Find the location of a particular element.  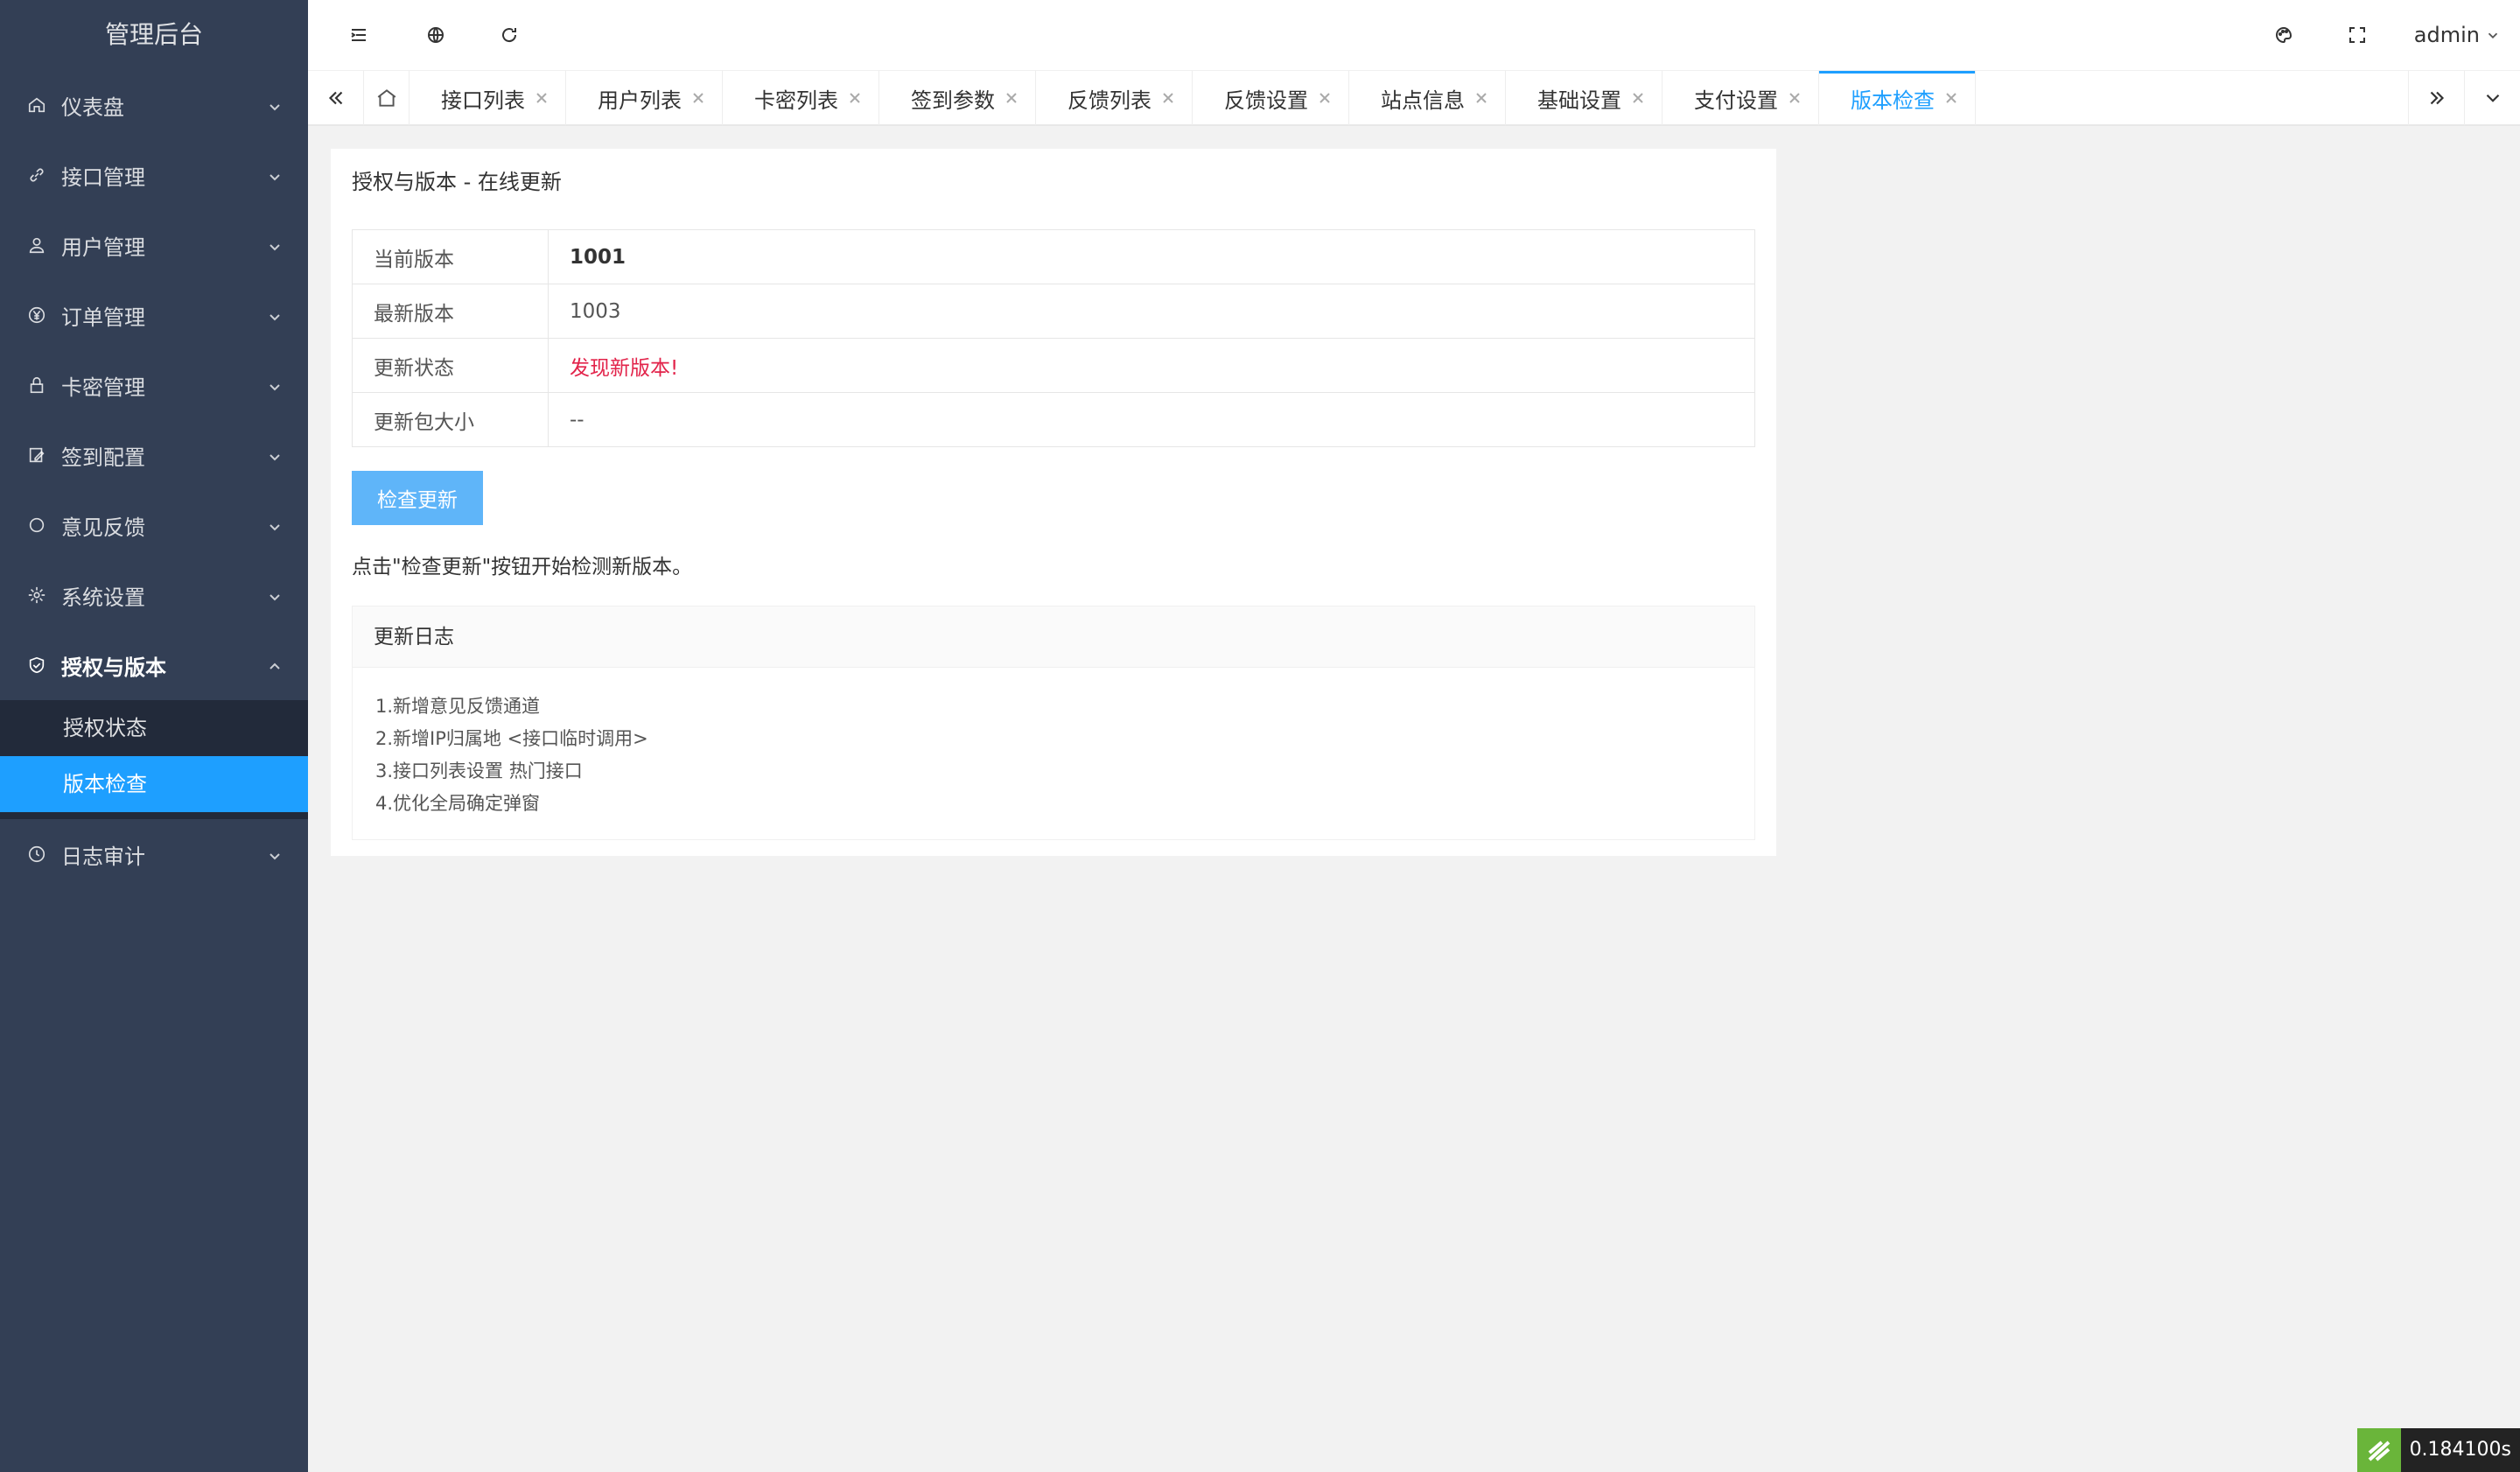

user-icon is located at coordinates (36, 245).